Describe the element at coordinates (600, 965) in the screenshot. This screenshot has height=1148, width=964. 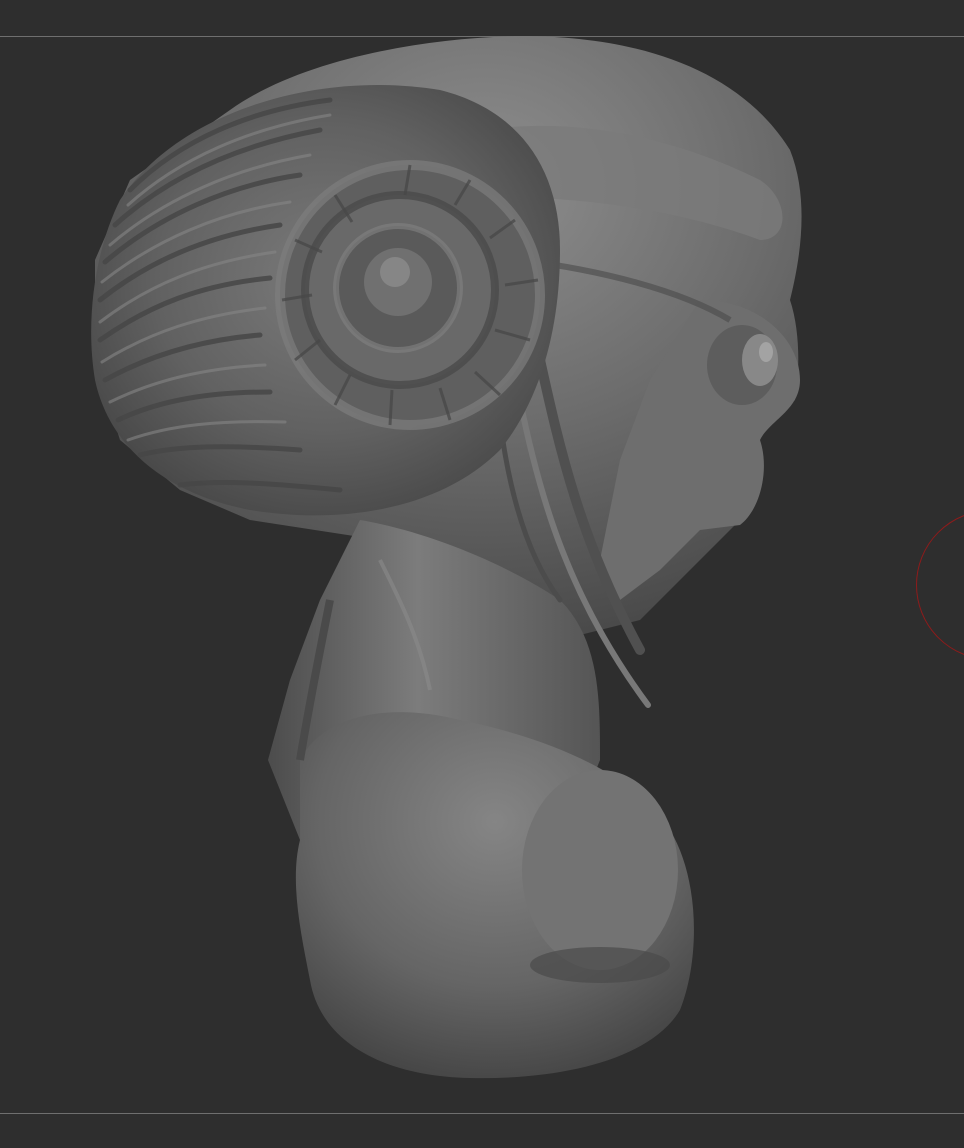
I see `chest-lobe-shadow` at that location.